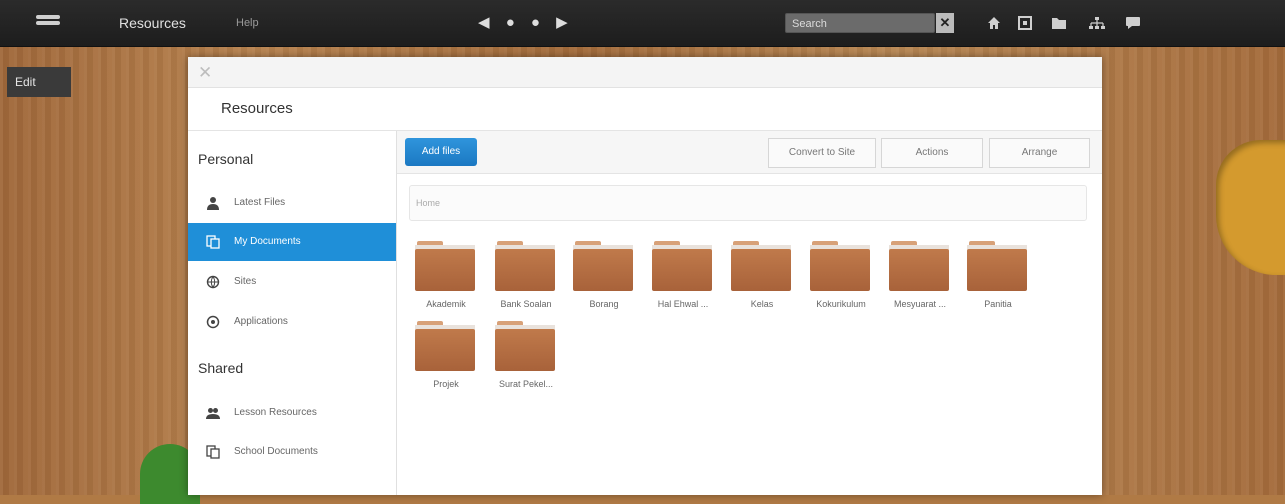 The width and height of the screenshot is (1285, 504). I want to click on folder-item: Panitia, so click(999, 280).